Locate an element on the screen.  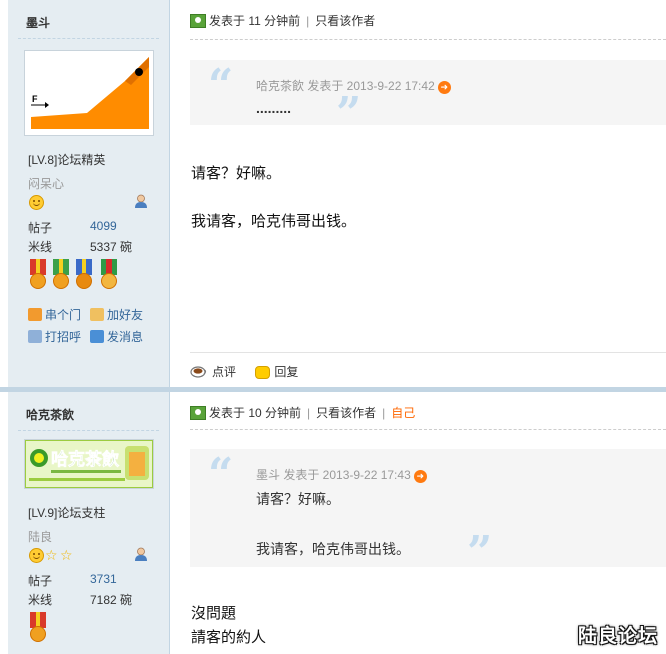
coffee-cup-icon is located at coordinates (198, 372).